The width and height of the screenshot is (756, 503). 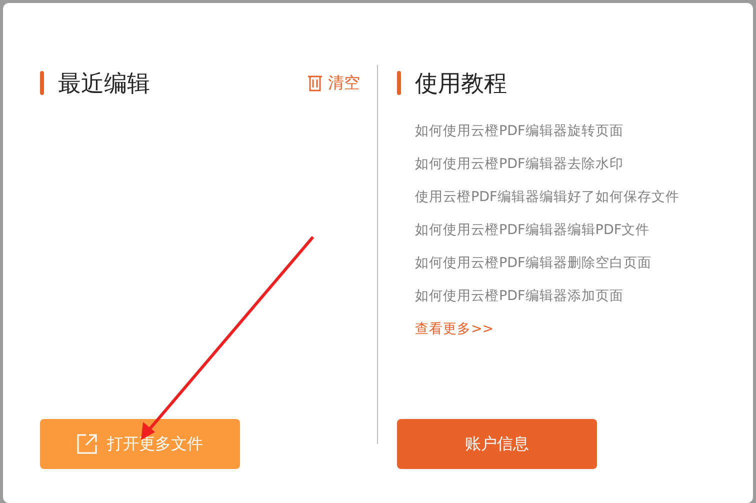 What do you see at coordinates (556, 263) in the screenshot?
I see `tutorial-link: 如何使用云橙PDF编辑器删除空白页面` at bounding box center [556, 263].